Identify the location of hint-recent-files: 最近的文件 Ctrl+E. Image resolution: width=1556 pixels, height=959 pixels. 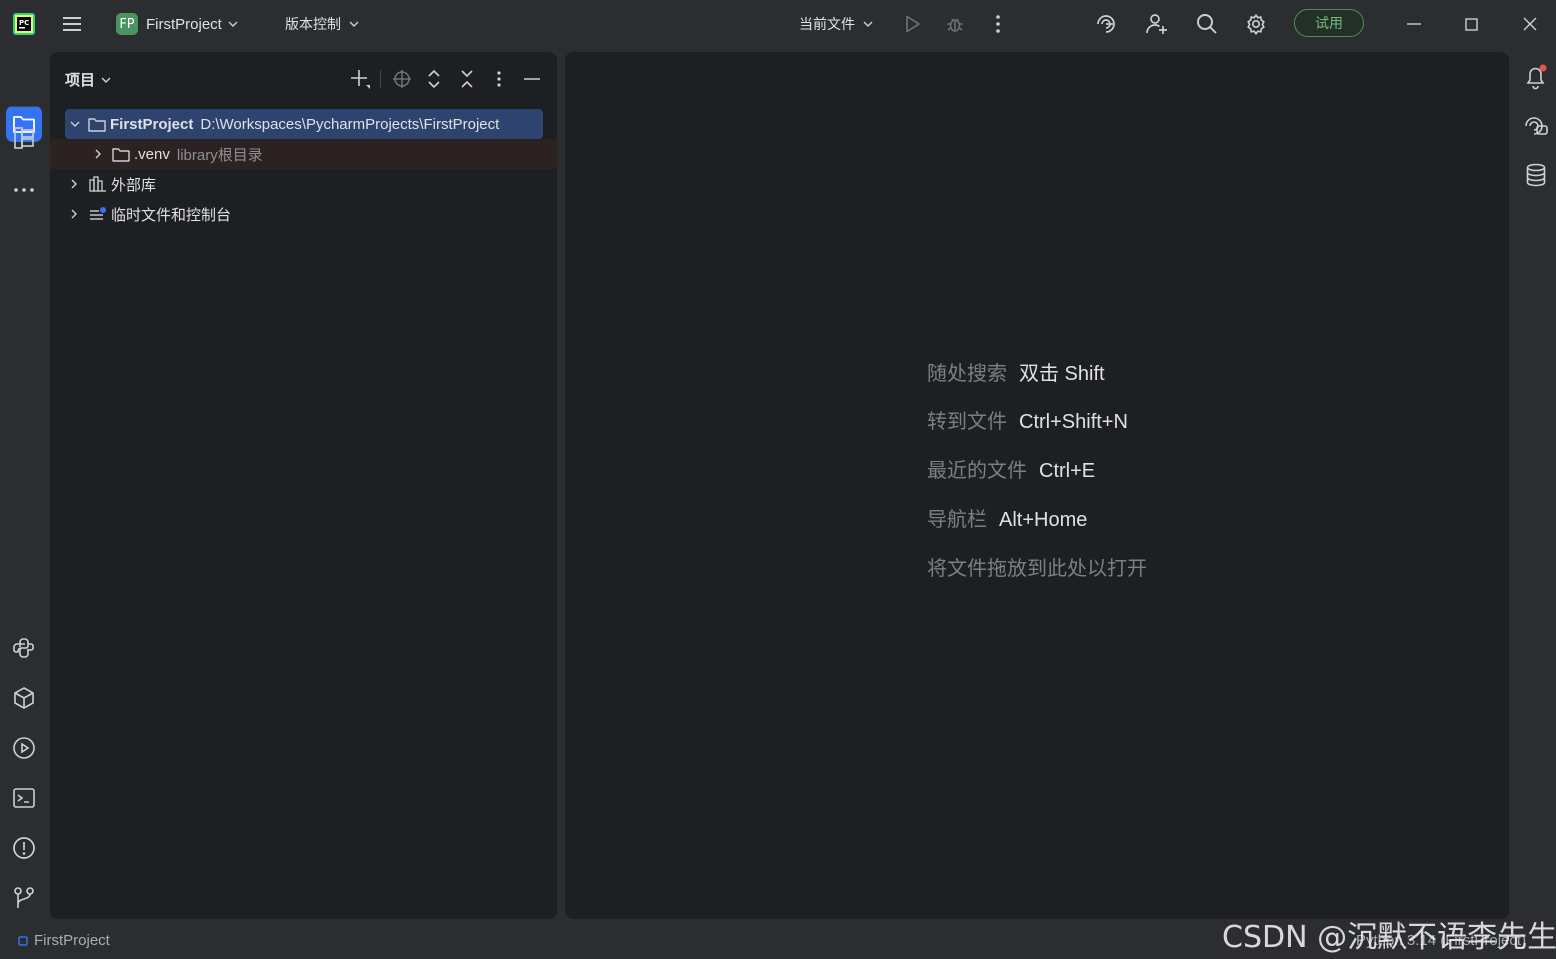
(1011, 468).